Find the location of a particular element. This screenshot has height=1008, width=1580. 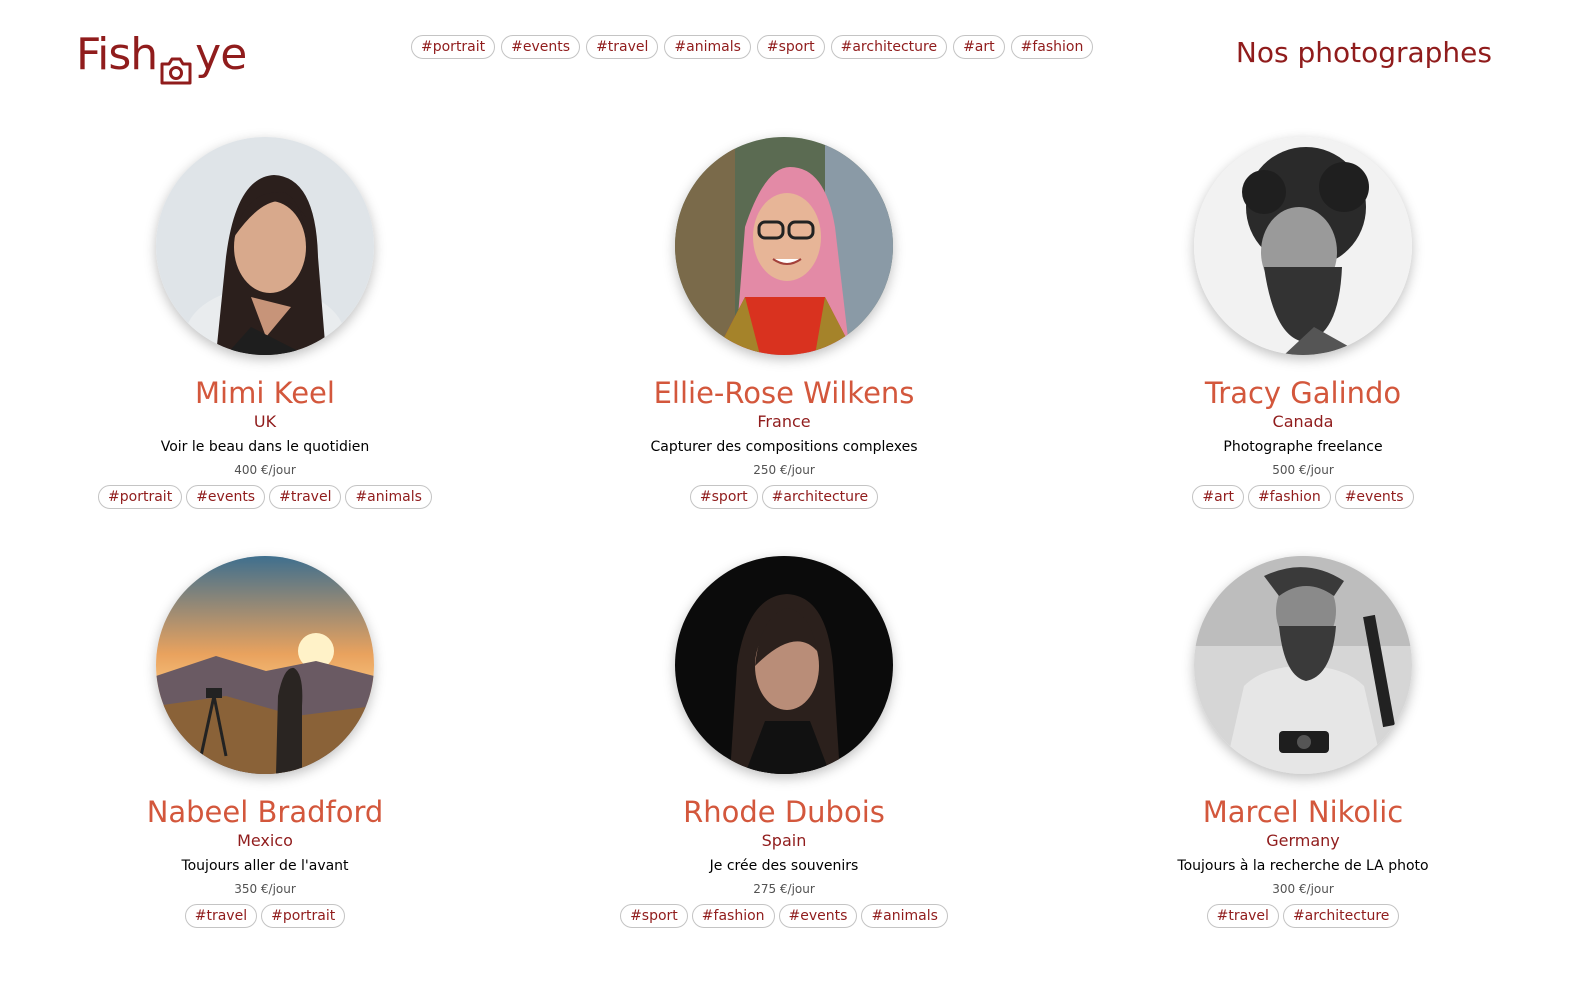

fisheye-logo: Fish ye is located at coordinates (161, 55).